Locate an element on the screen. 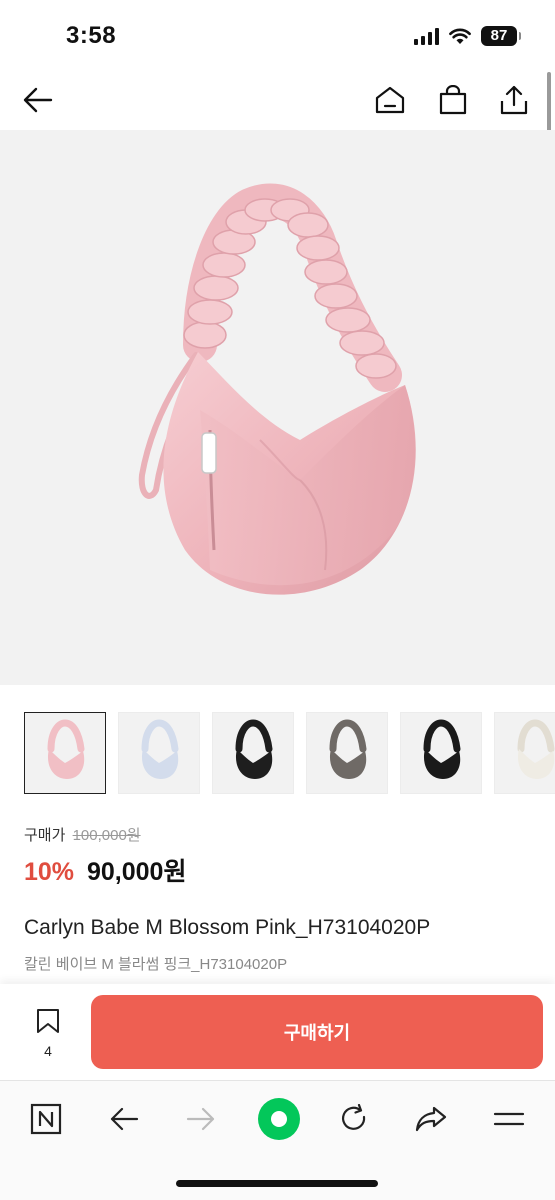  share-icon is located at coordinates (514, 100).